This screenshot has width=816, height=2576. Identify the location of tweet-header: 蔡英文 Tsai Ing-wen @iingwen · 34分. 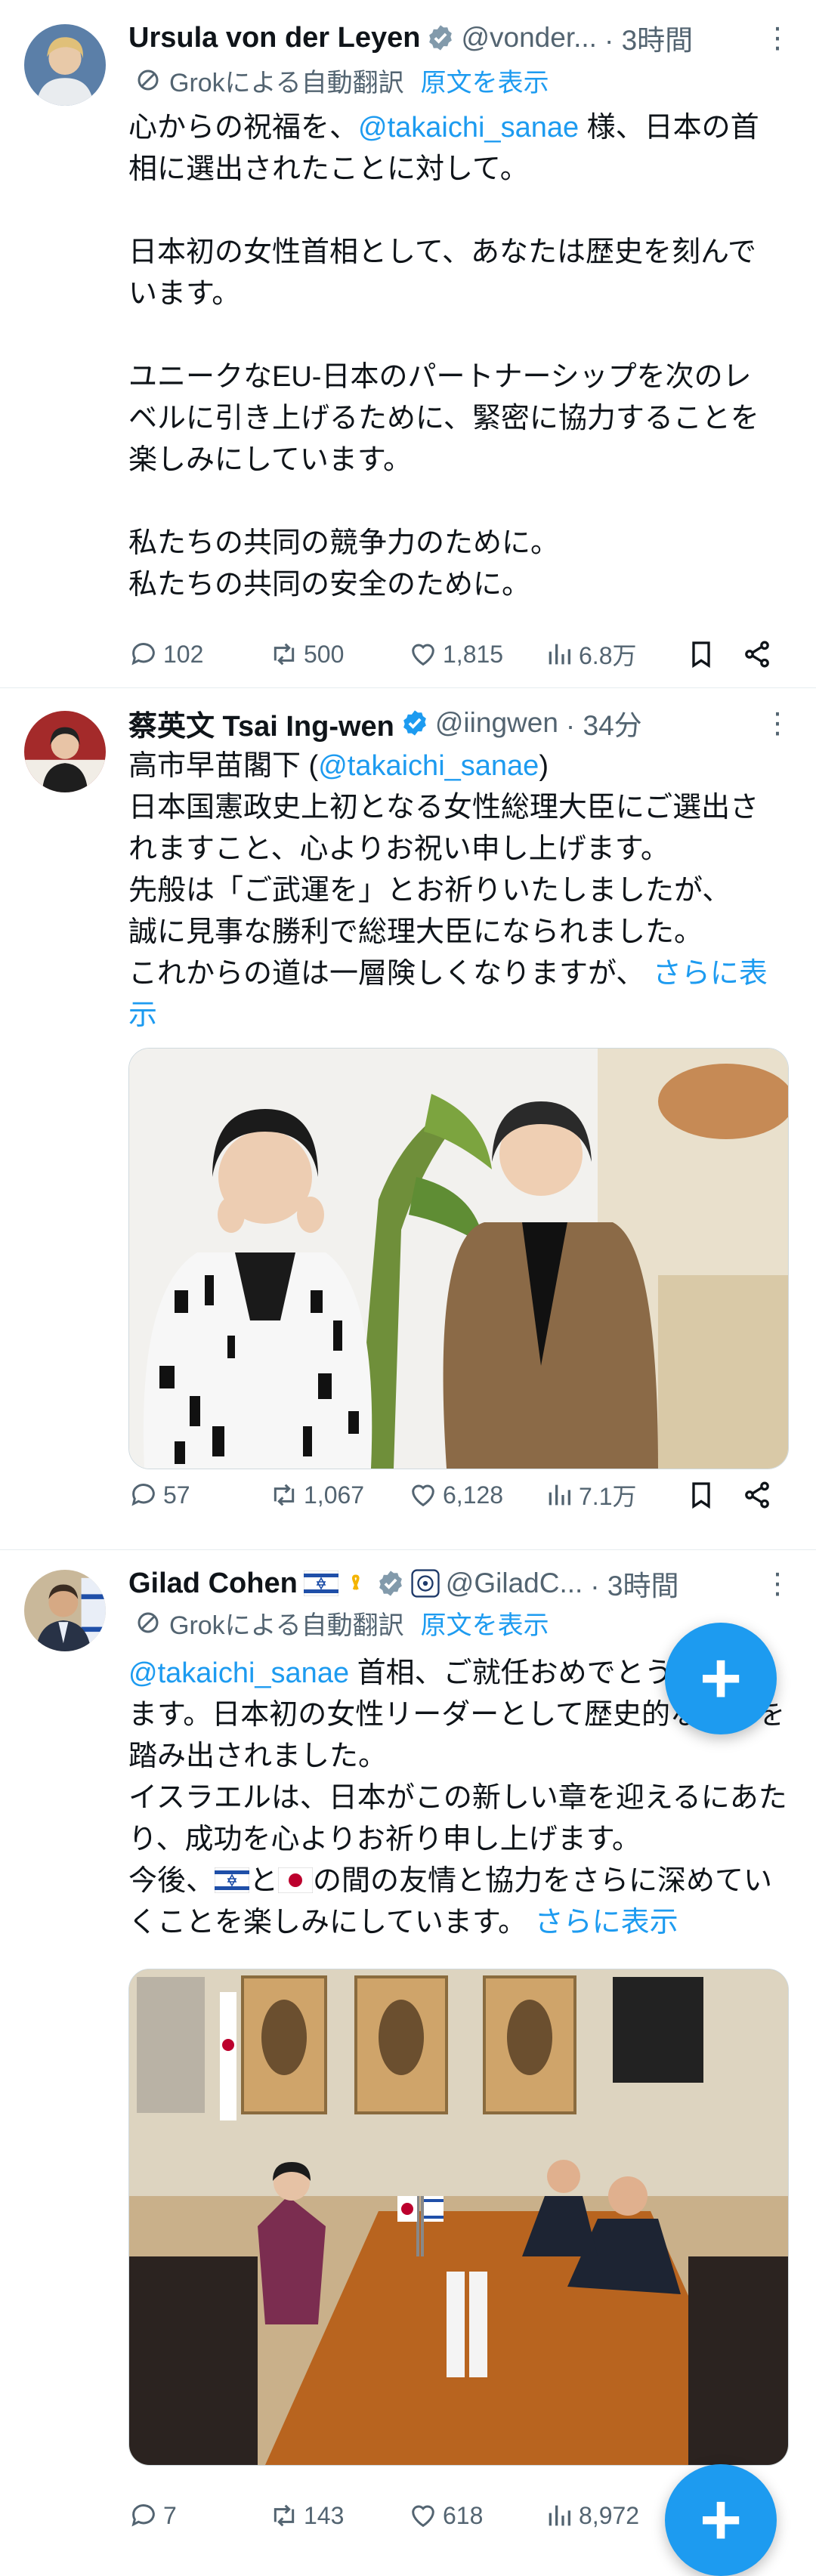
(453, 723).